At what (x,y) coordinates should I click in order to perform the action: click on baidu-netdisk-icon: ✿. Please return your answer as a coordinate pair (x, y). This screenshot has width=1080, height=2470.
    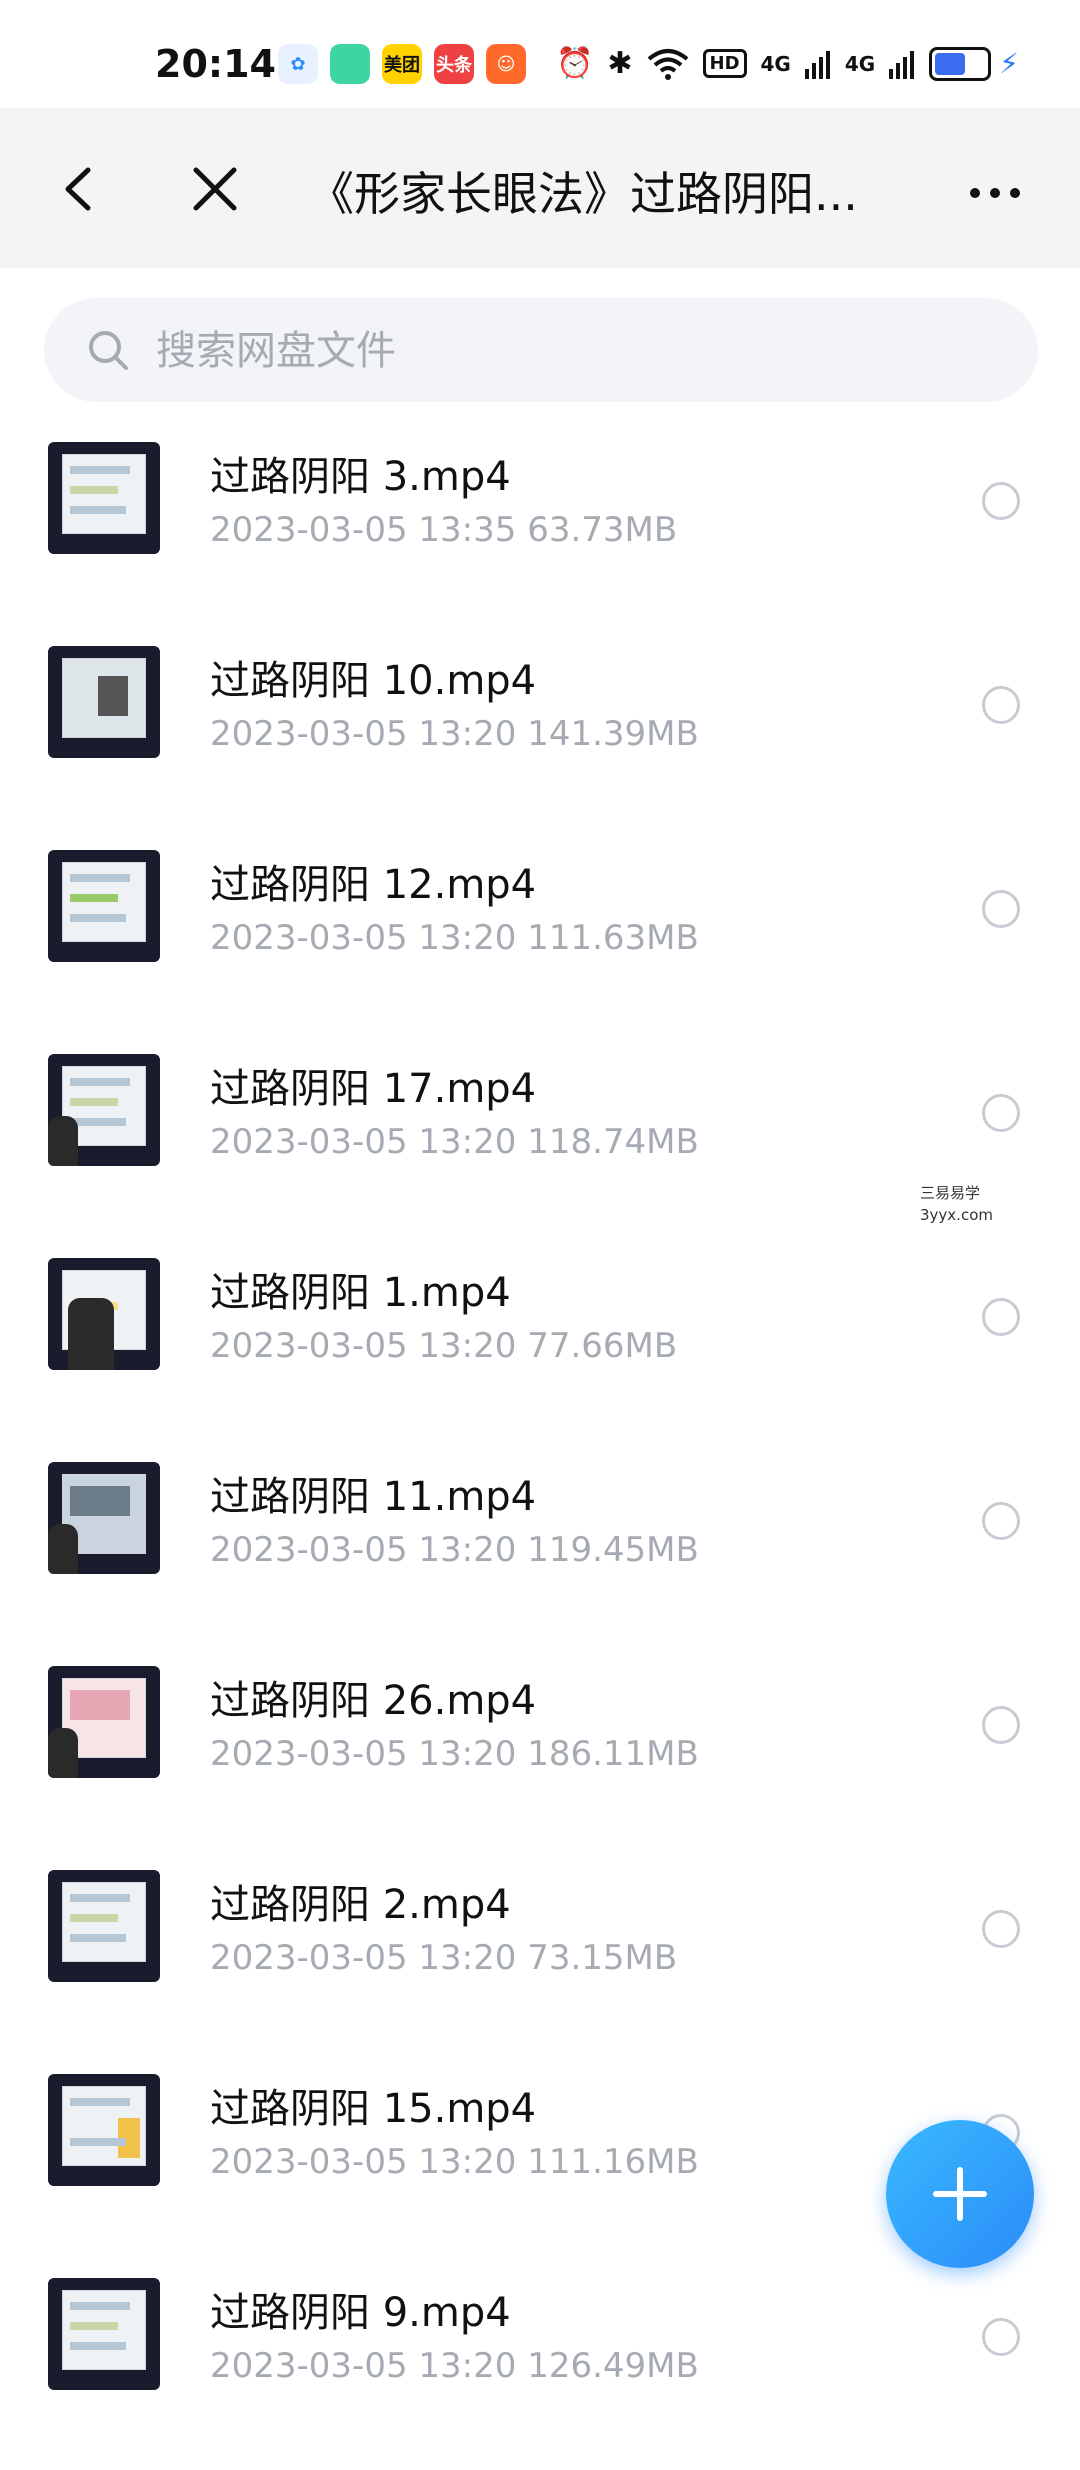
    Looking at the image, I should click on (298, 64).